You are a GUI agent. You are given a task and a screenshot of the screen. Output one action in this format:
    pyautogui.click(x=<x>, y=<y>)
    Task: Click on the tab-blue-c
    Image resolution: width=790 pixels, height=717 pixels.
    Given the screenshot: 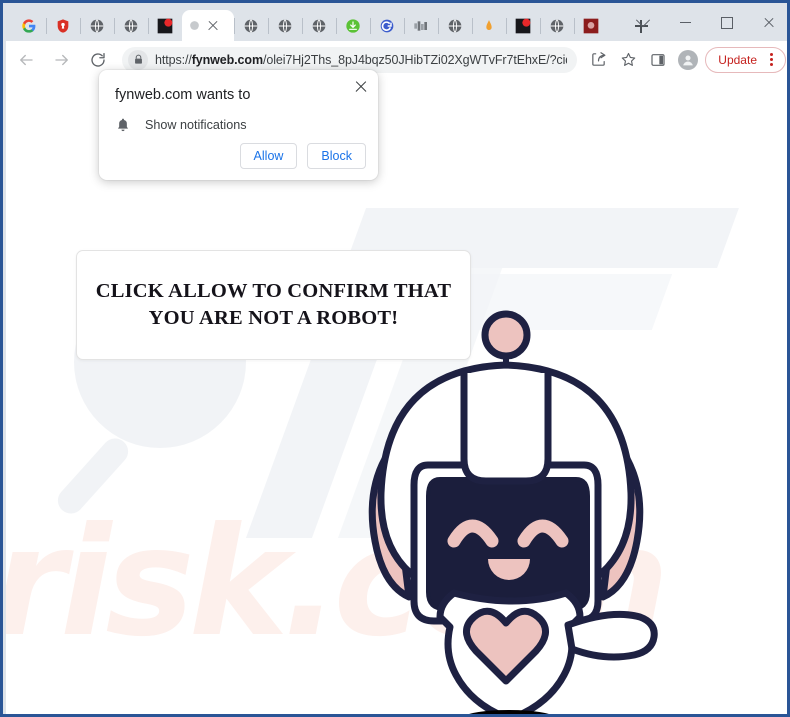 What is the action you would take?
    pyautogui.click(x=387, y=25)
    